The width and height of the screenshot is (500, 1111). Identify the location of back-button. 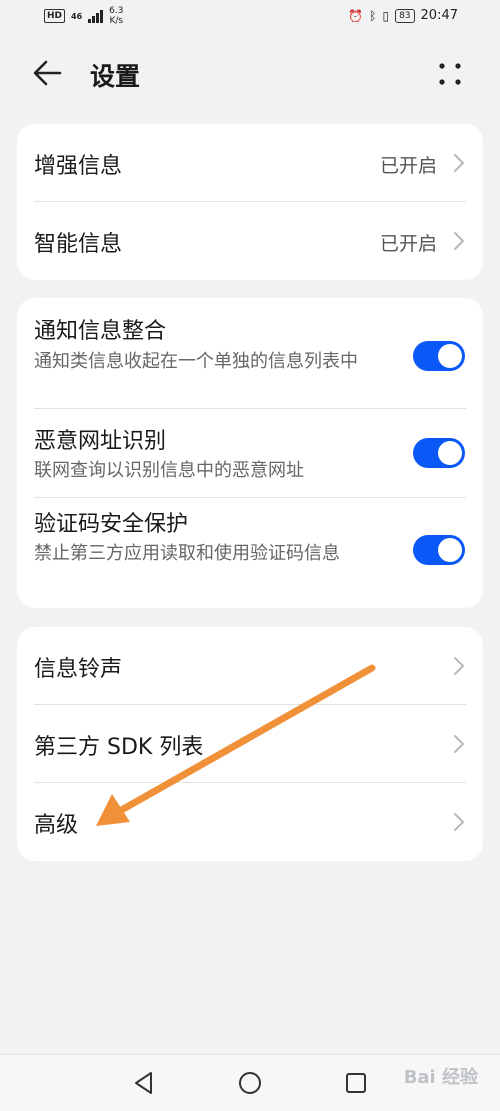
(48, 73).